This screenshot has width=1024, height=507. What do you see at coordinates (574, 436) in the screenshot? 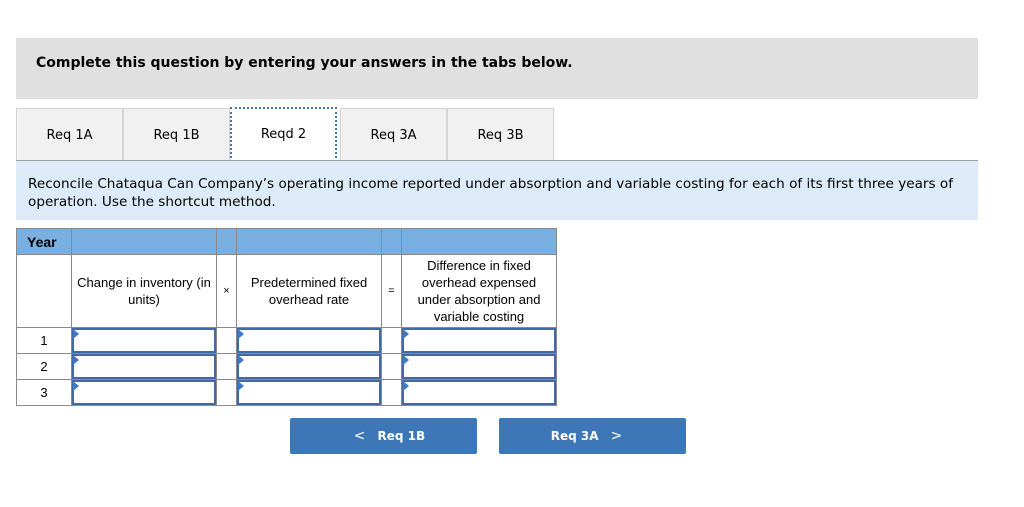
I see `next-button-label: Req 3A` at bounding box center [574, 436].